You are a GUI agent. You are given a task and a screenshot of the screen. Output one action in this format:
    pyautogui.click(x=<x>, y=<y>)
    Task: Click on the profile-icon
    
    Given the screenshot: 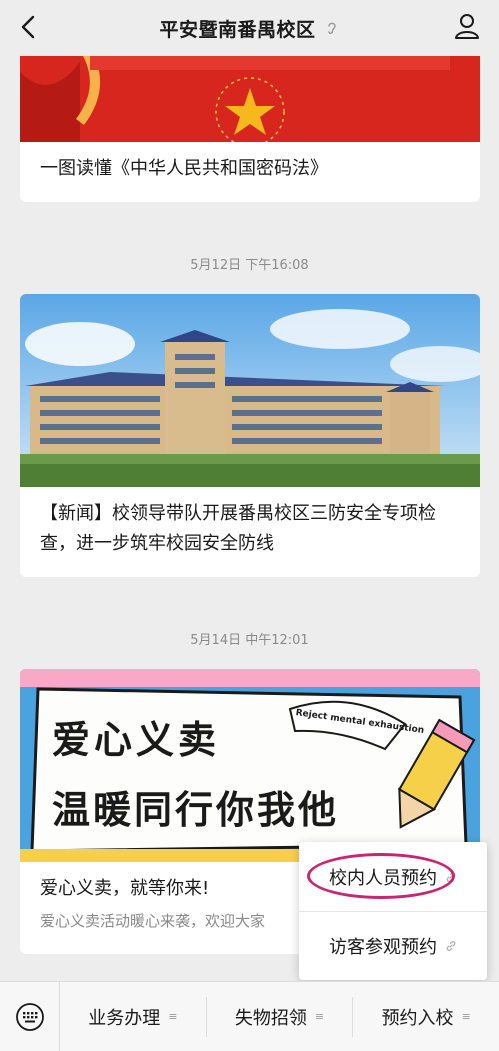 What is the action you would take?
    pyautogui.click(x=467, y=26)
    